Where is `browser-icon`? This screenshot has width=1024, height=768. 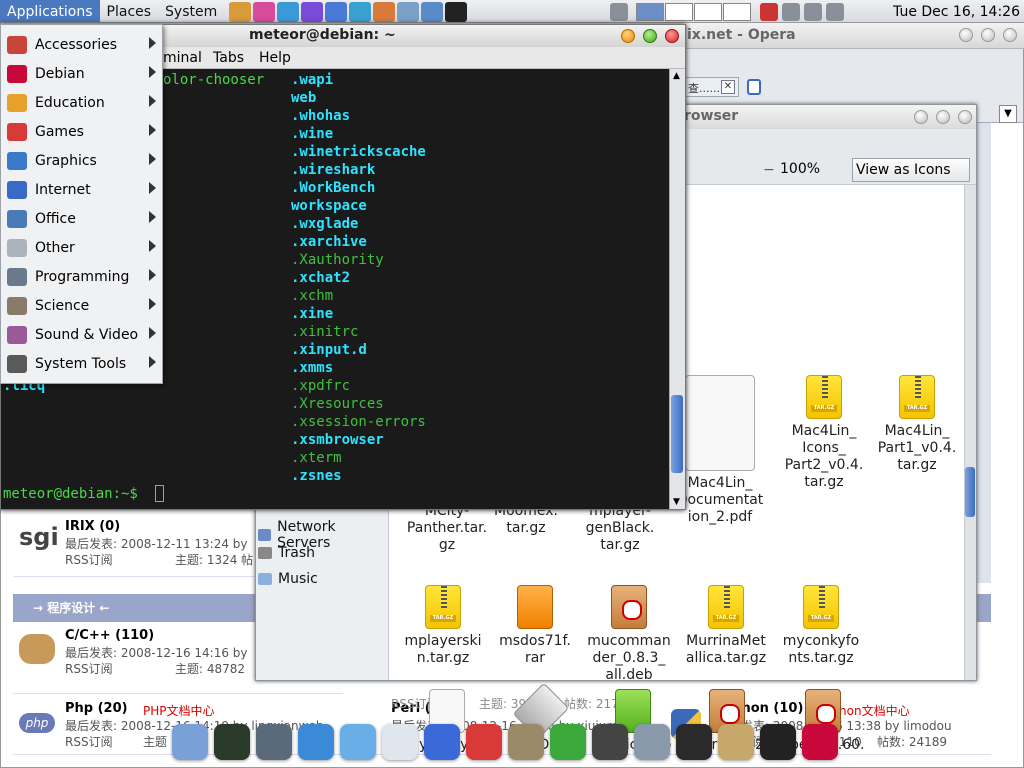
browser-icon is located at coordinates (432, 11).